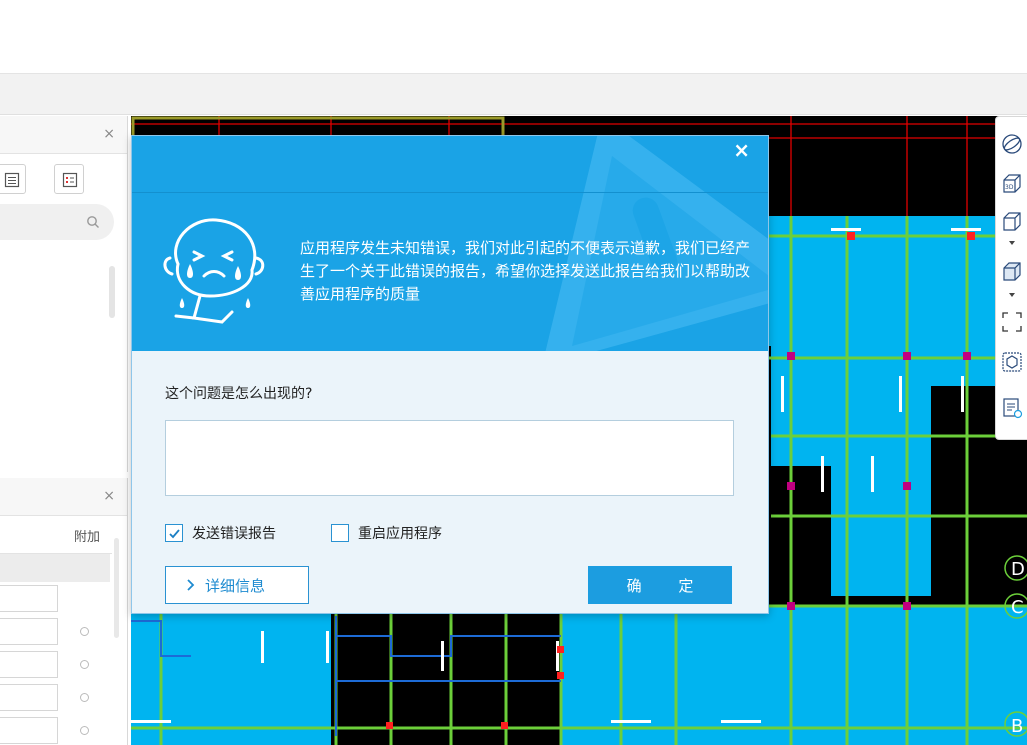 This screenshot has height=745, width=1027. I want to click on send-report-label: 发送错误报告, so click(234, 534).